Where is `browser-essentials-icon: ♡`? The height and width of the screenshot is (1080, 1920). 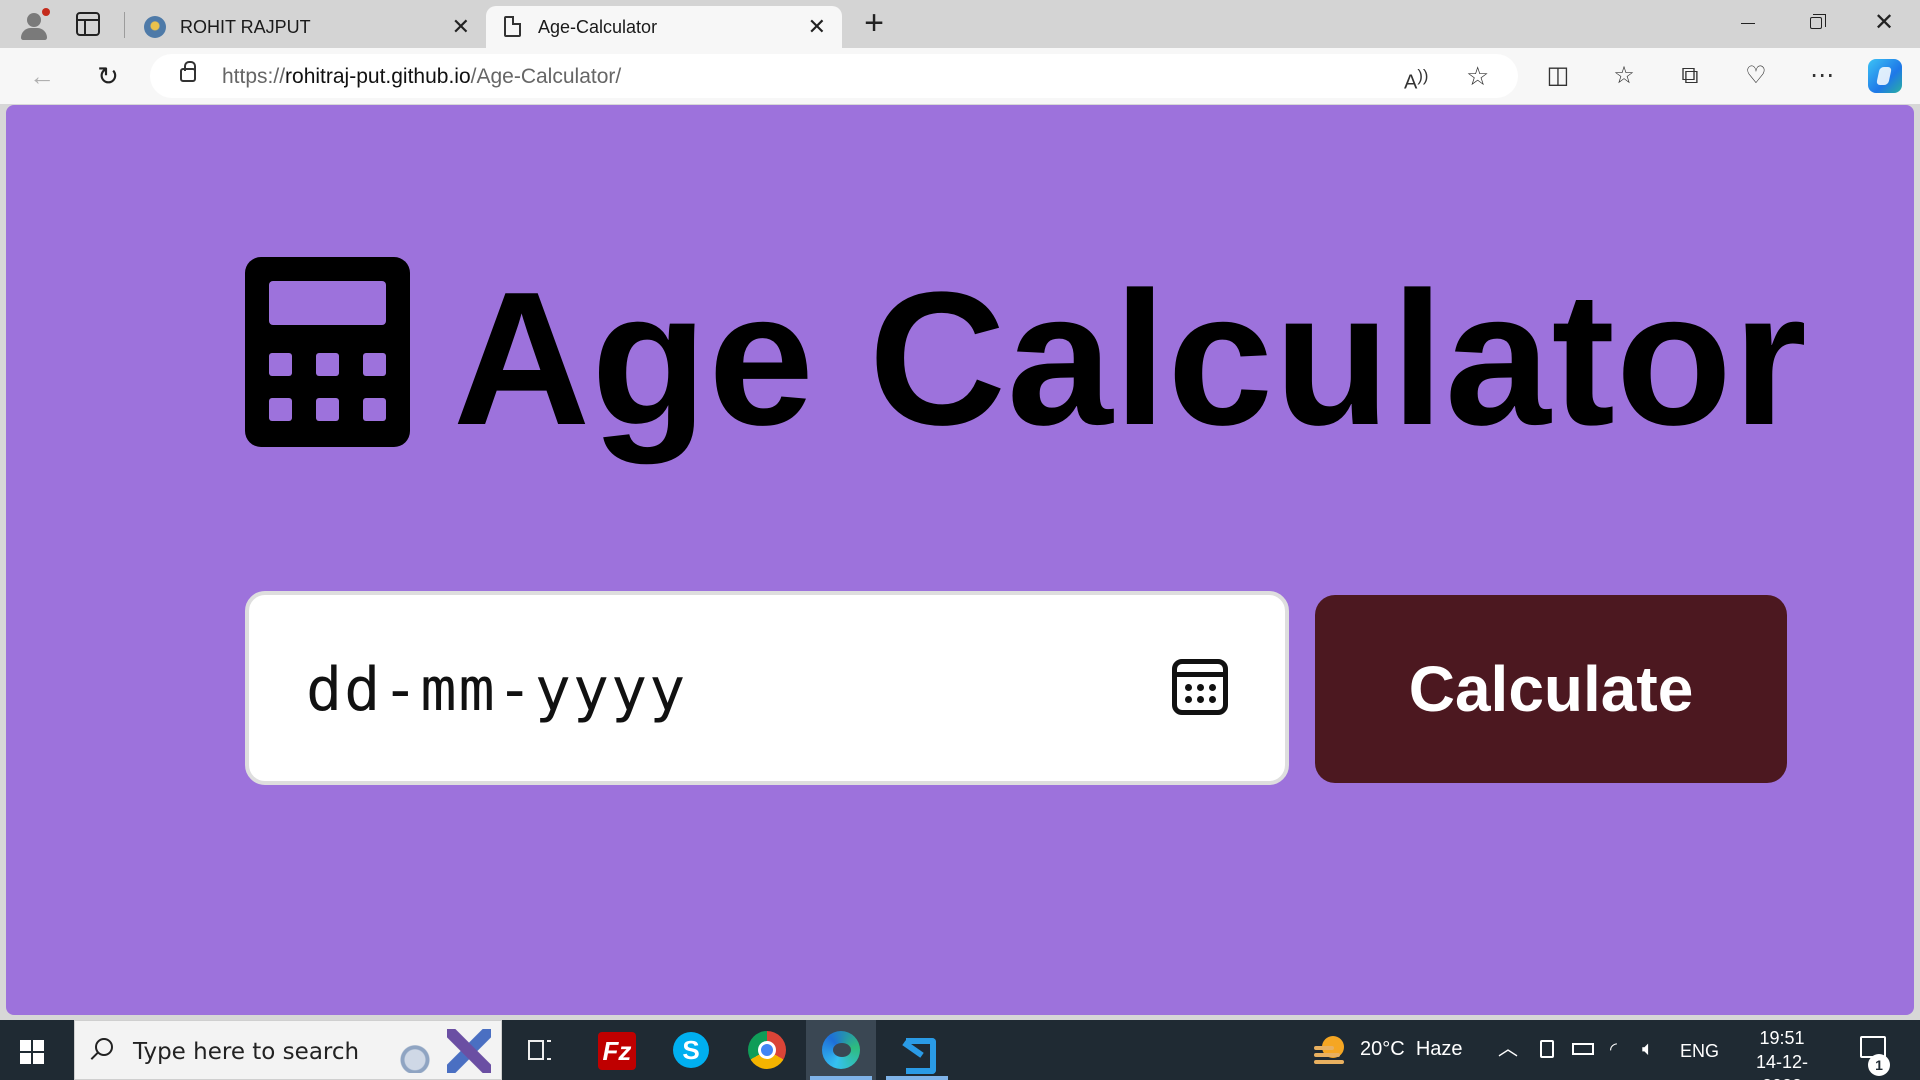
browser-essentials-icon: ♡ is located at coordinates (1756, 76).